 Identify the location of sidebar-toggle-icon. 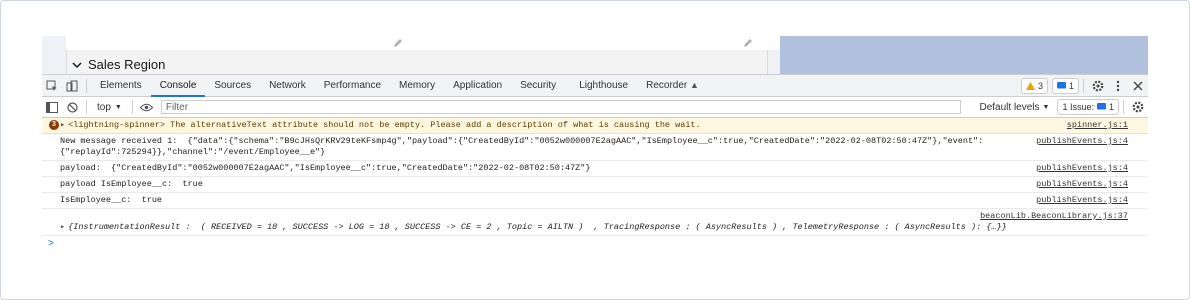
(52, 107).